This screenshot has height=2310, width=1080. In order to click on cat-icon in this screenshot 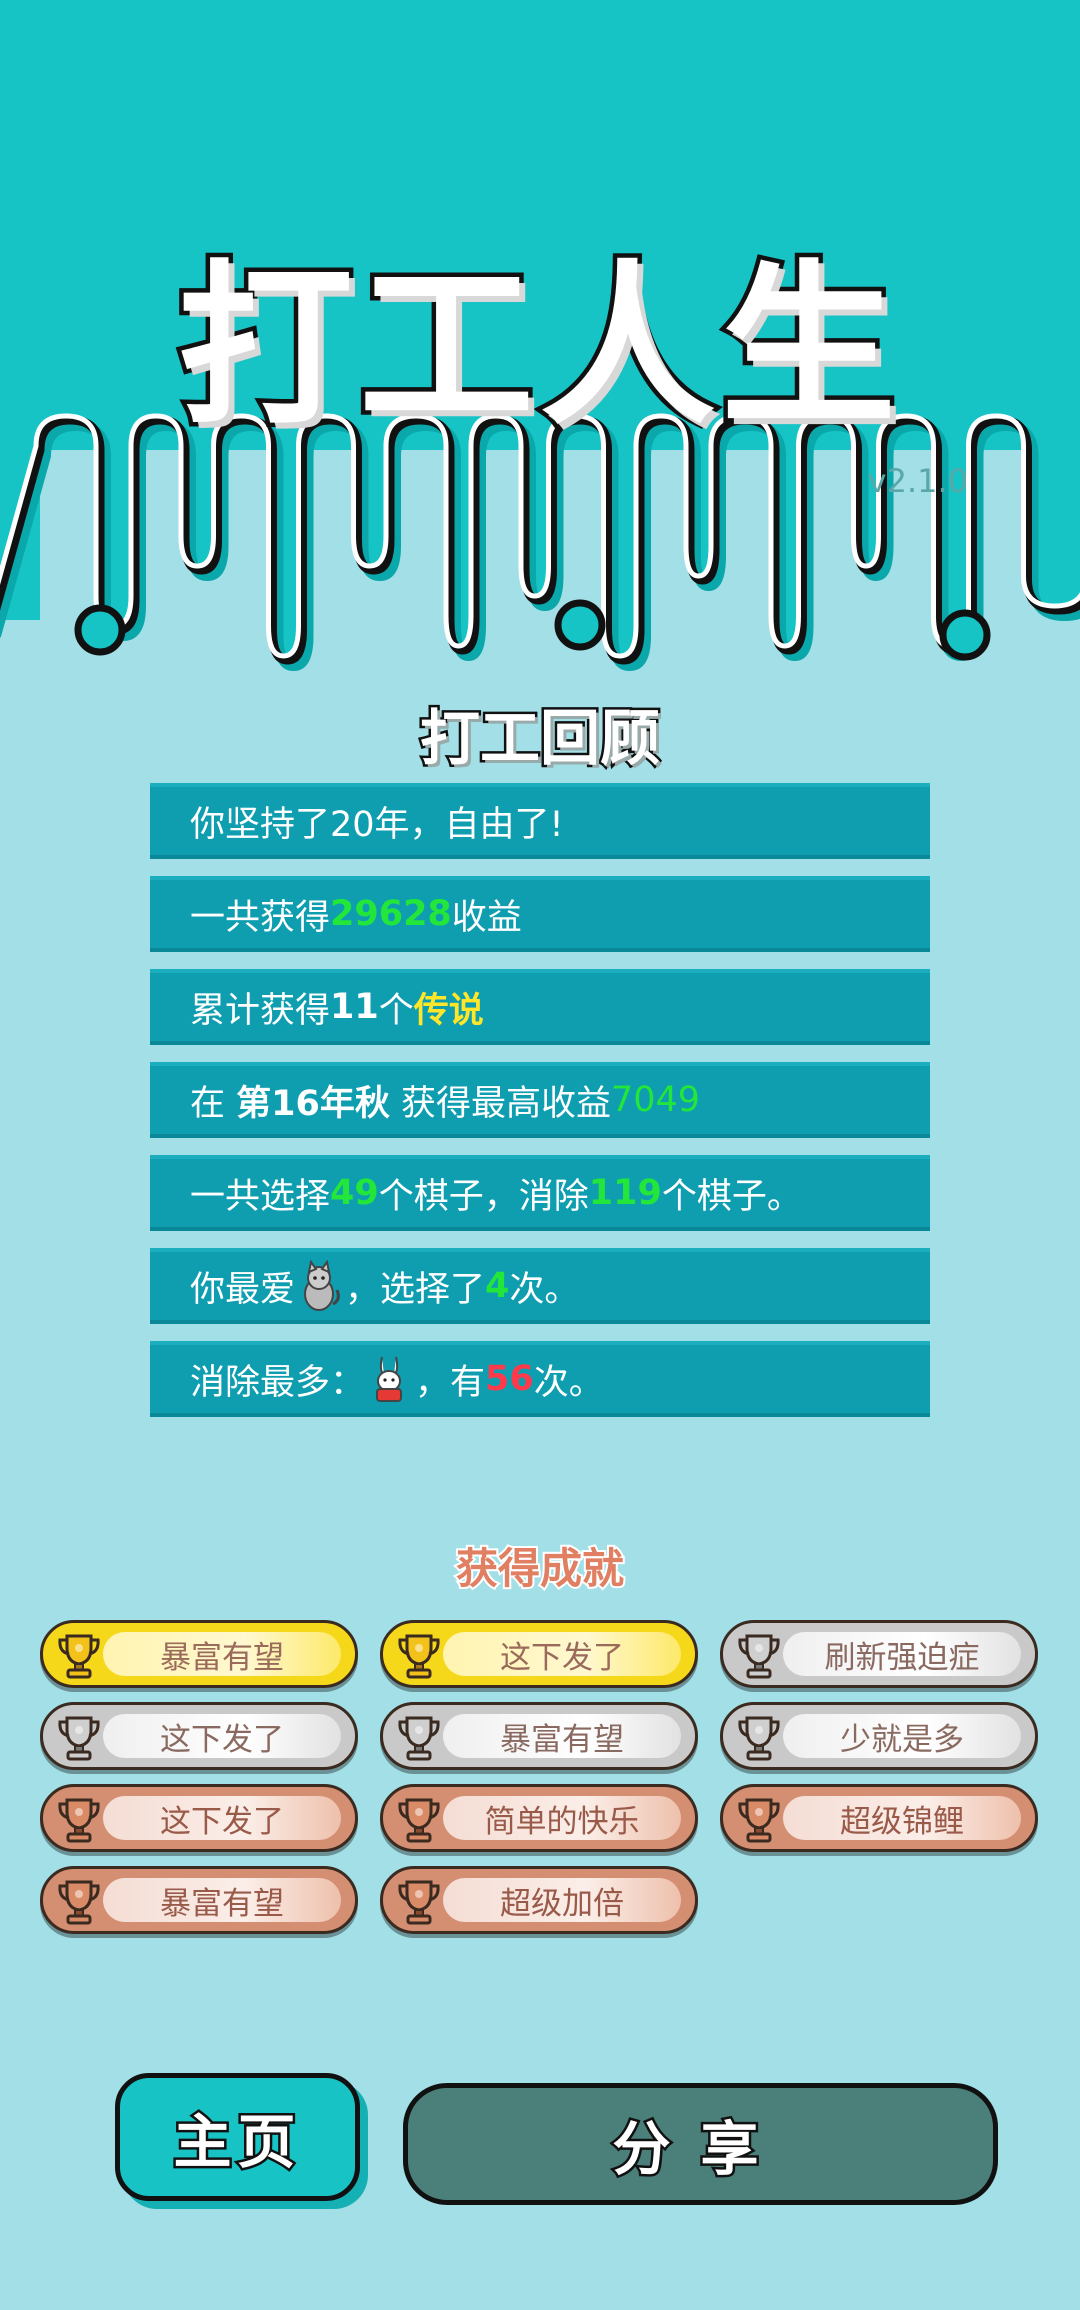, I will do `click(320, 1285)`.